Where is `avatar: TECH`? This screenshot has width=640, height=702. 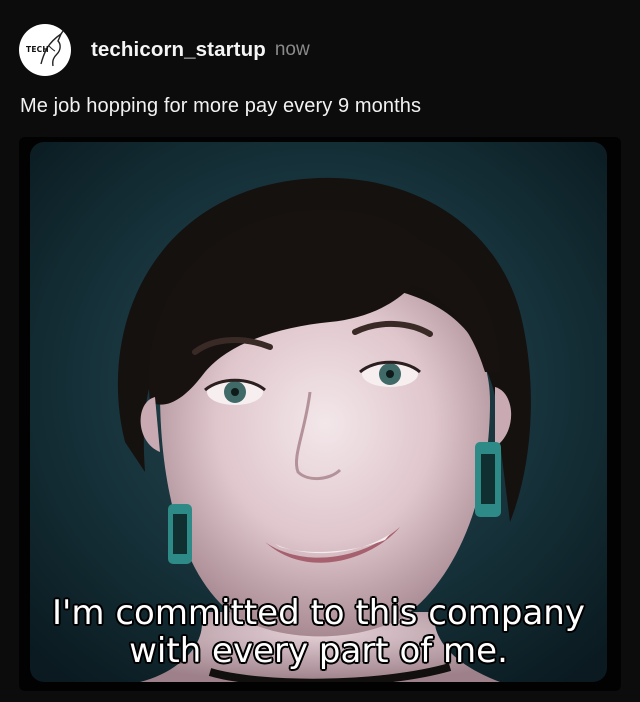
avatar: TECH is located at coordinates (45, 50).